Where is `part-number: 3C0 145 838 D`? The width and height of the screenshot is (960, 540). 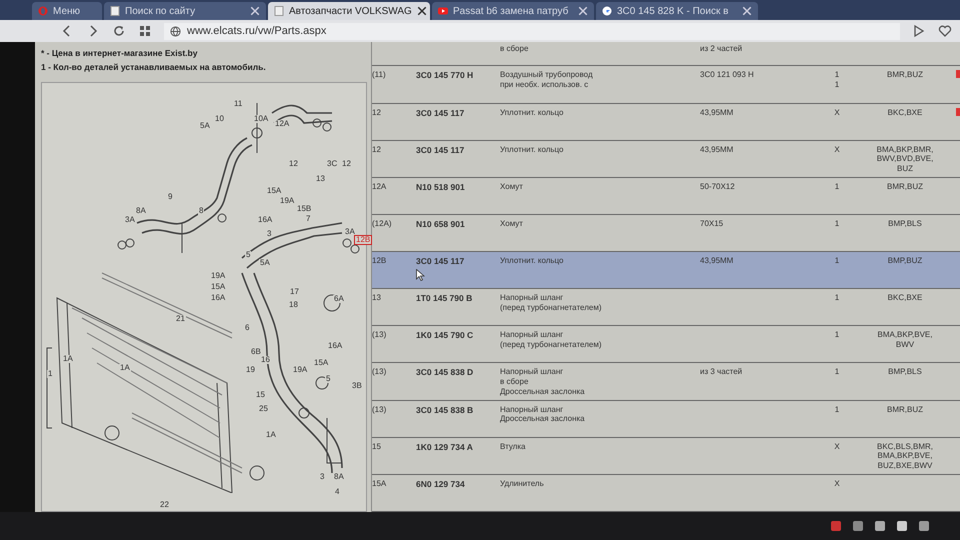 part-number: 3C0 145 838 D is located at coordinates (445, 372).